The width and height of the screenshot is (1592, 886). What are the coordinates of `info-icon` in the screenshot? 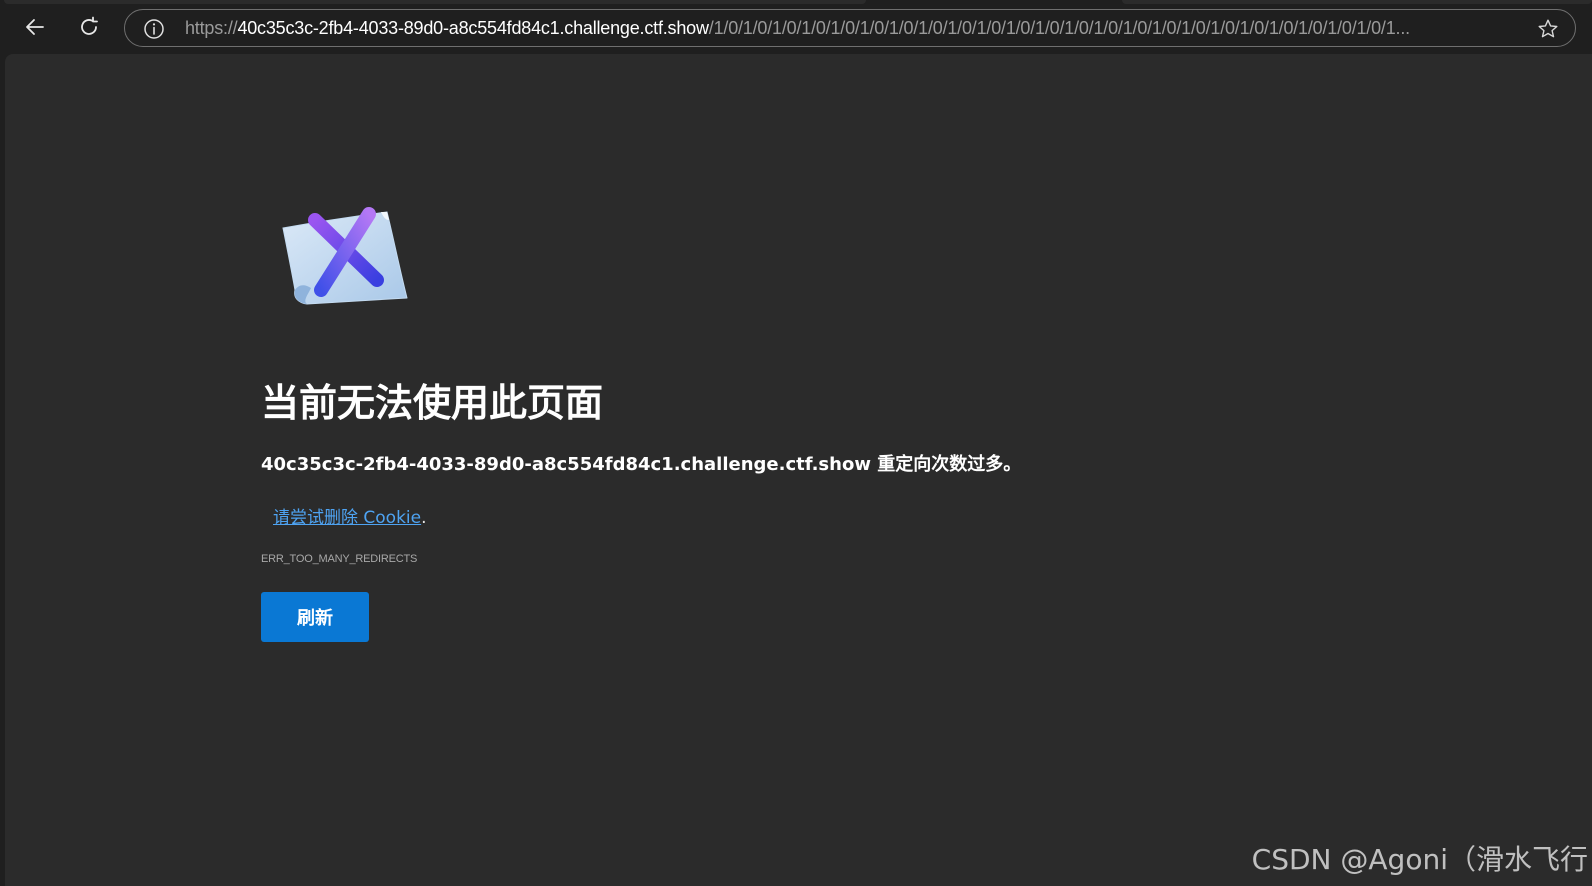 It's located at (154, 29).